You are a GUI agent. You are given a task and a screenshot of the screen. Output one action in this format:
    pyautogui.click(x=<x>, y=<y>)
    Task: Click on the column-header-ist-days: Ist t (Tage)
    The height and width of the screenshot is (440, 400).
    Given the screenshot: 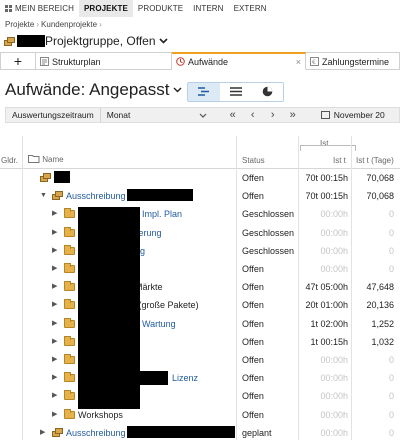 What is the action you would take?
    pyautogui.click(x=375, y=160)
    